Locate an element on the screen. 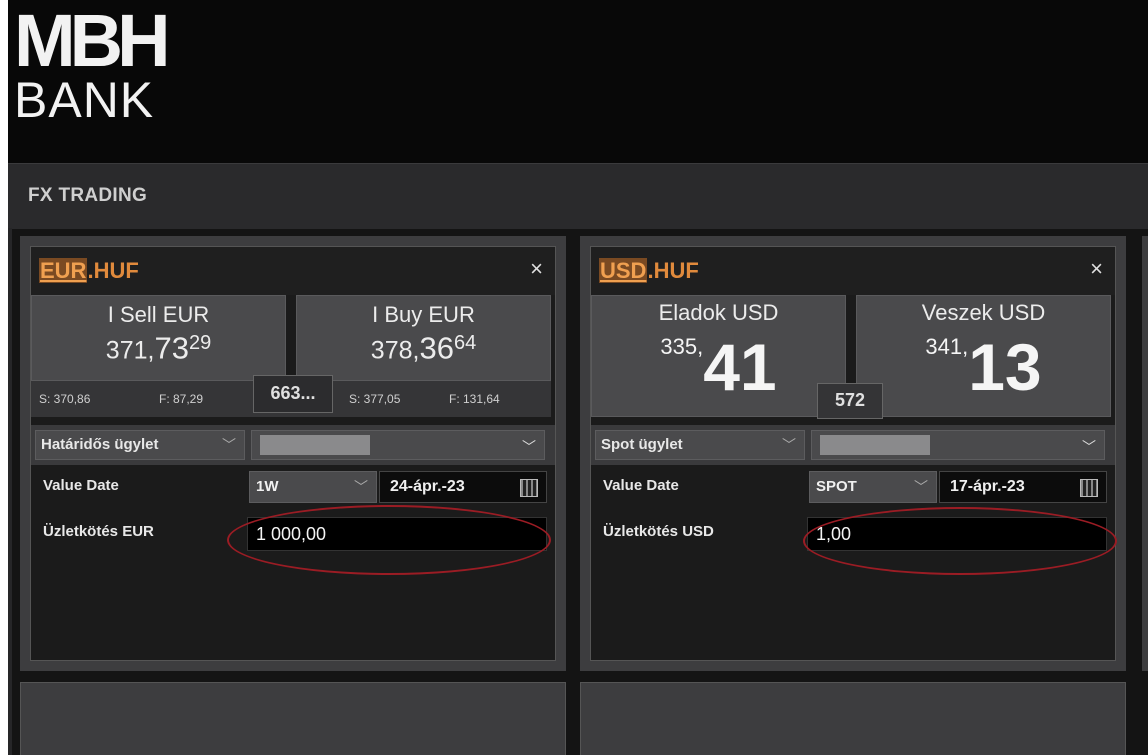 This screenshot has height=755, width=1148. sell-price-lead: 371, is located at coordinates (130, 350).